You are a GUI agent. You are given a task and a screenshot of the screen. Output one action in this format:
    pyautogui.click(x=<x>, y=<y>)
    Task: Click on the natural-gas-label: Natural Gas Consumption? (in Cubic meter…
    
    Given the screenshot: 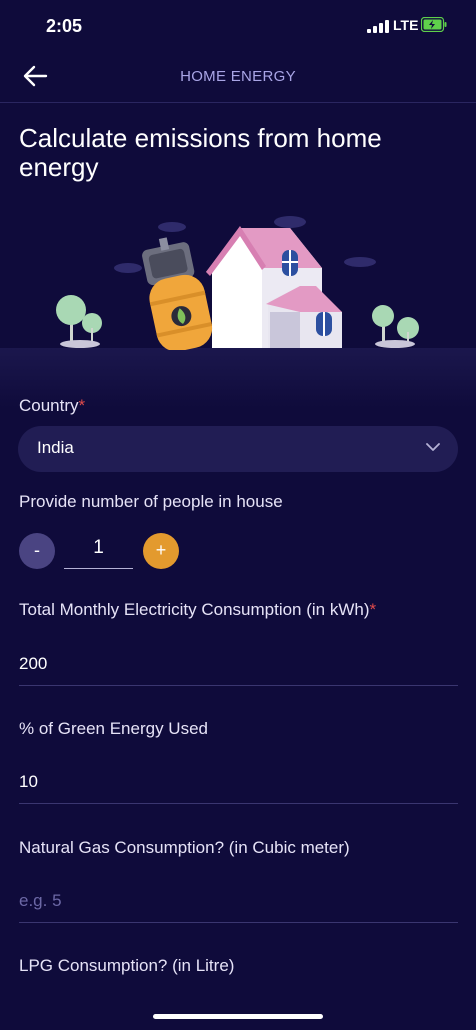 What is the action you would take?
    pyautogui.click(x=184, y=847)
    